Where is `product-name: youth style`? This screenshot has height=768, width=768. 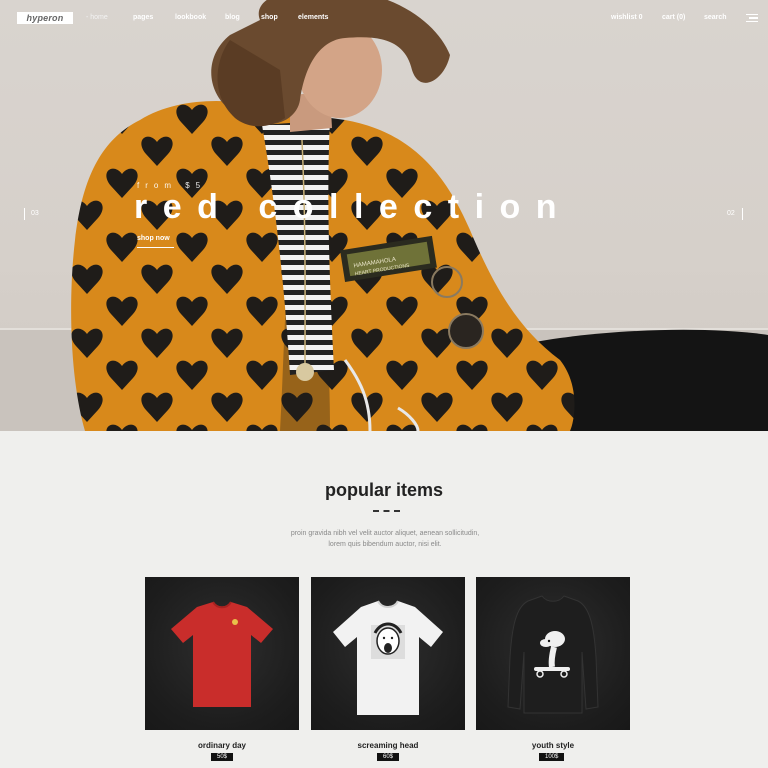 product-name: youth style is located at coordinates (553, 745).